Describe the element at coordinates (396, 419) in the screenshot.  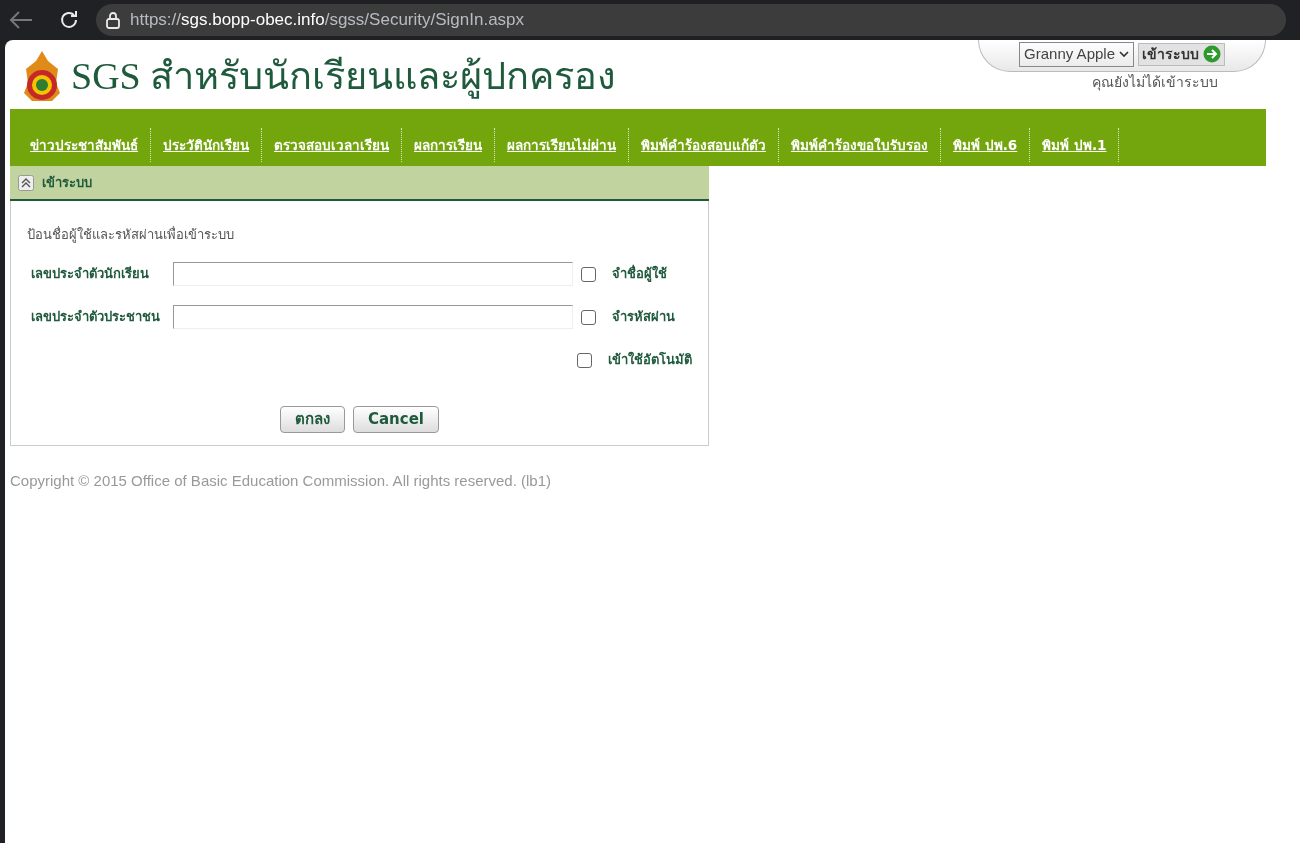
I see `form-button: Cancel` at that location.